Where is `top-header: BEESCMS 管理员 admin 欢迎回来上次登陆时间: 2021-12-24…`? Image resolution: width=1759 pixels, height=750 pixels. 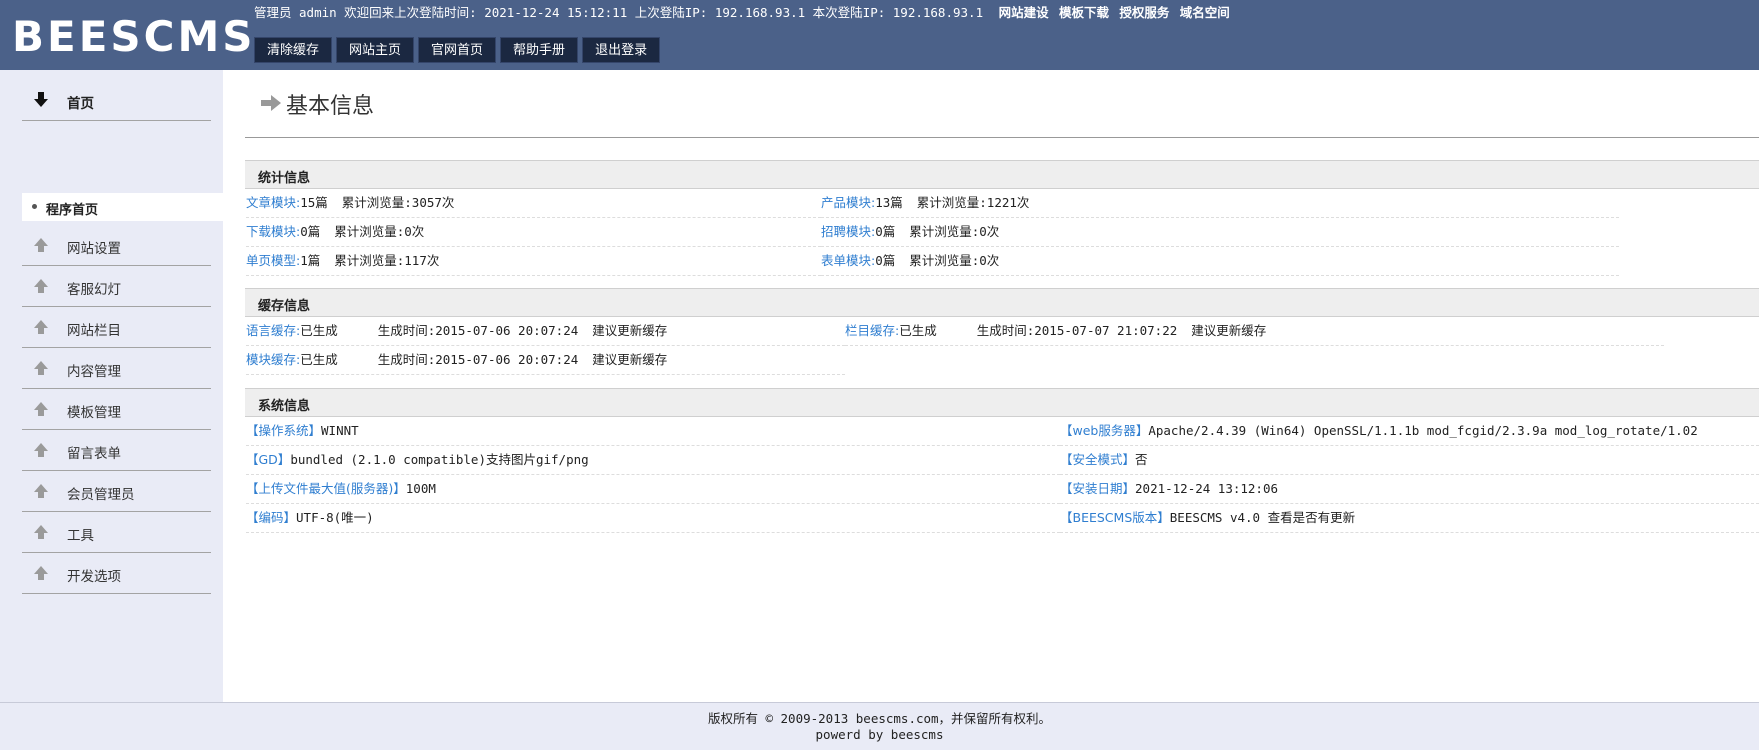 top-header: BEESCMS 管理员 admin 欢迎回来上次登陆时间: 2021-12-24… is located at coordinates (879, 35).